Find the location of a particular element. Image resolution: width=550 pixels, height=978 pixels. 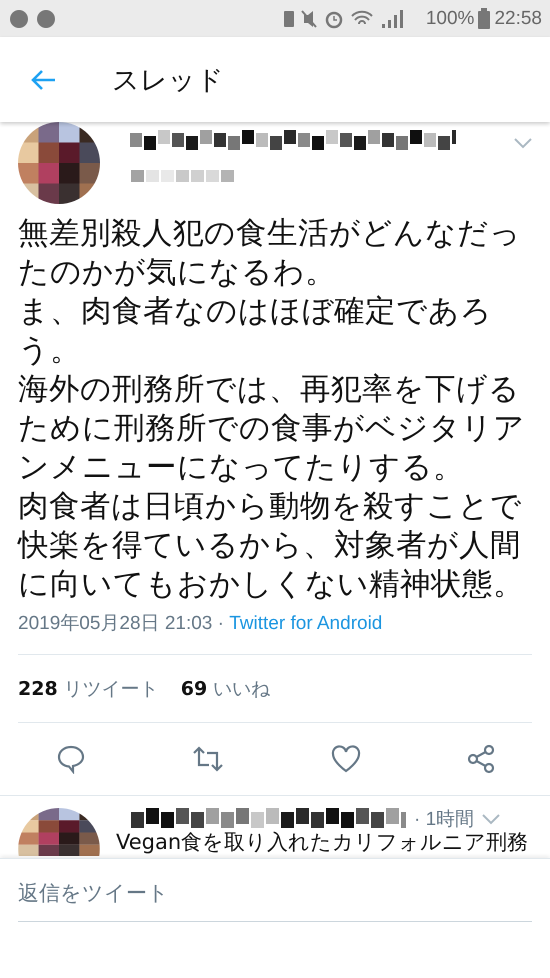

tweet-date: 2019年05月28日 21:03 · is located at coordinates (121, 623).